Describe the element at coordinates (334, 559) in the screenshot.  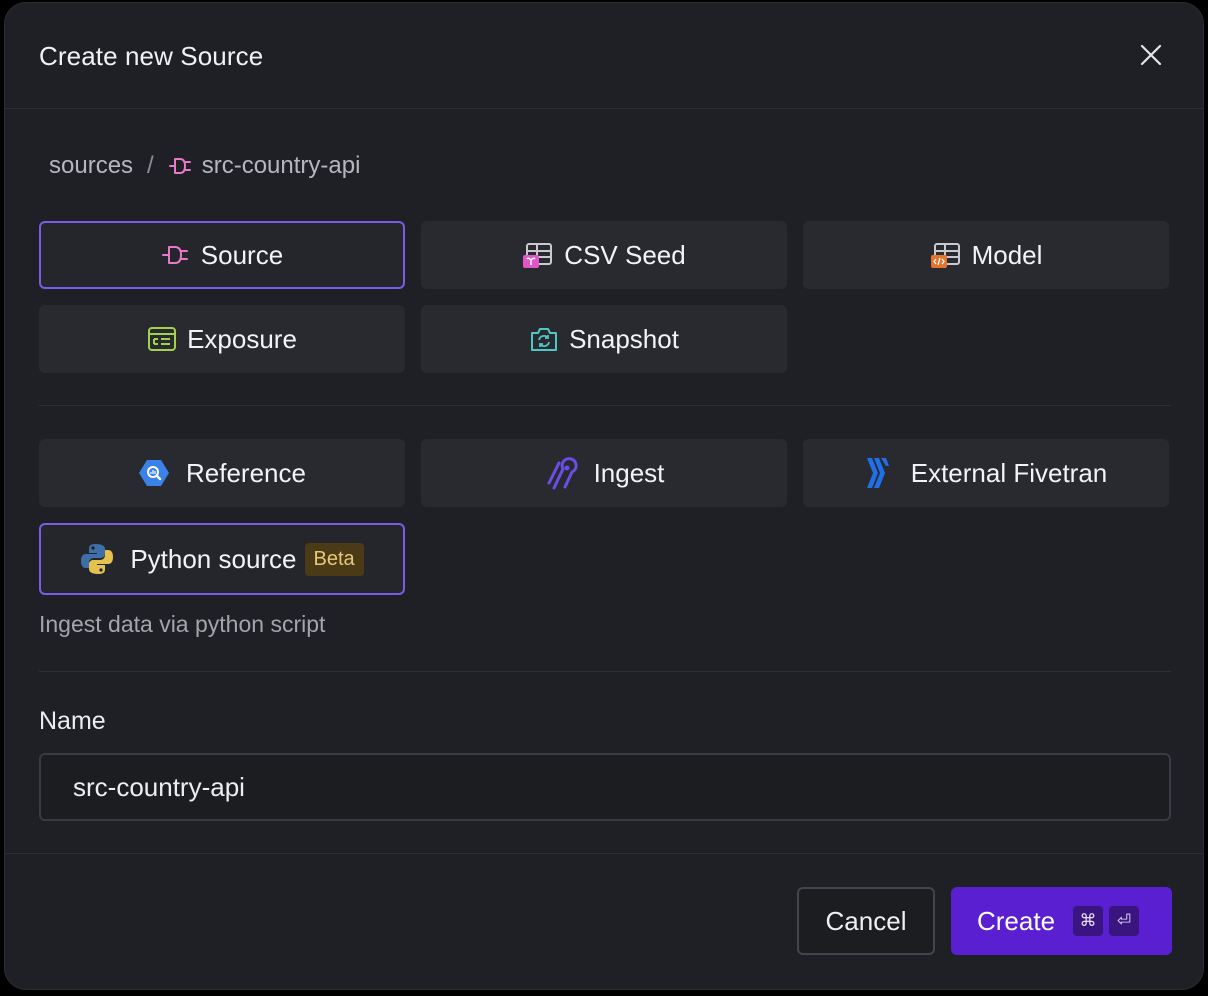
I see `beta-badge: Beta` at that location.